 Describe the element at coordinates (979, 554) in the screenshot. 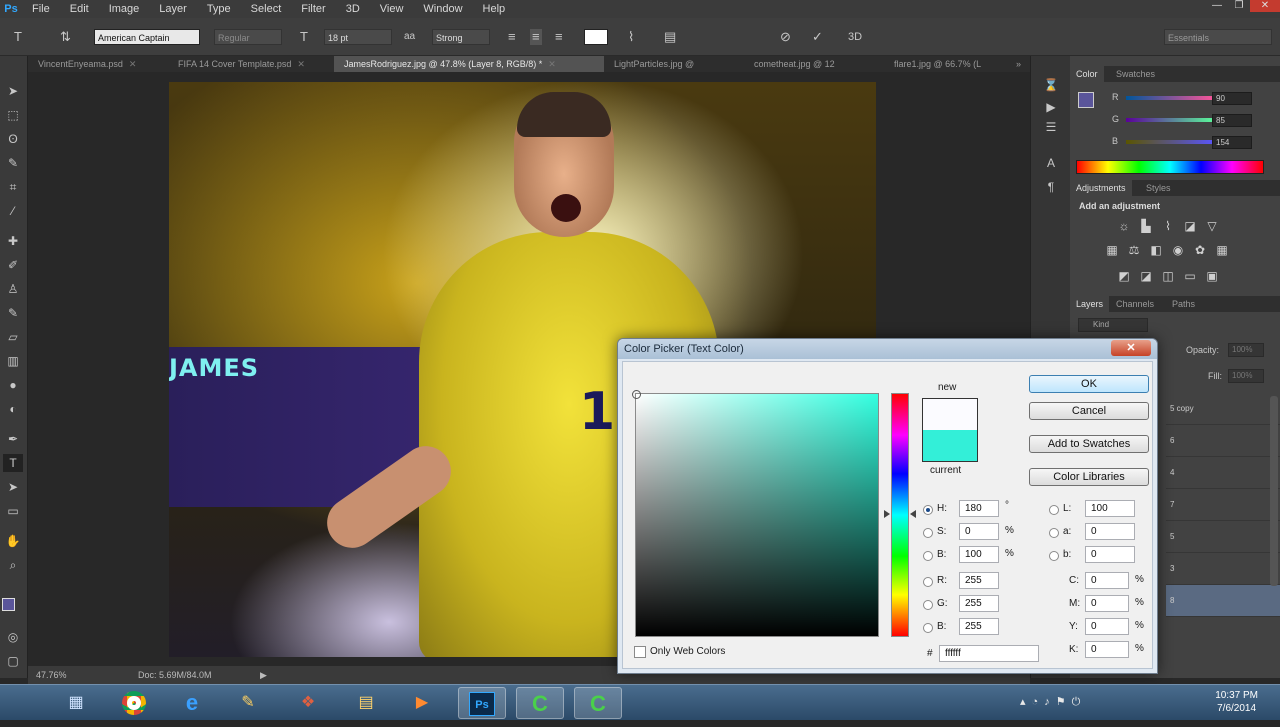

I see `brightness-field: 100` at that location.